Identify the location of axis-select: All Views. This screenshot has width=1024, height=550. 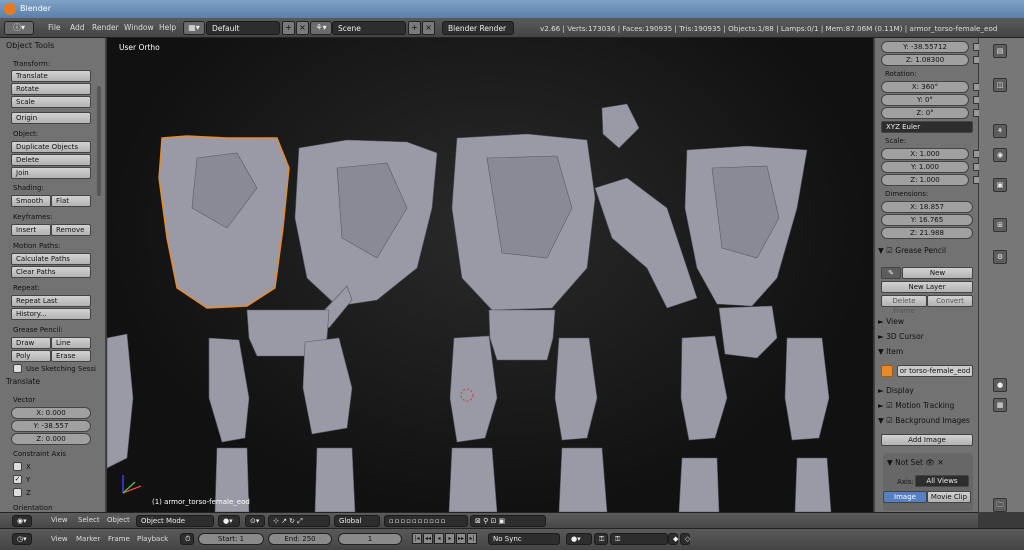
(942, 481).